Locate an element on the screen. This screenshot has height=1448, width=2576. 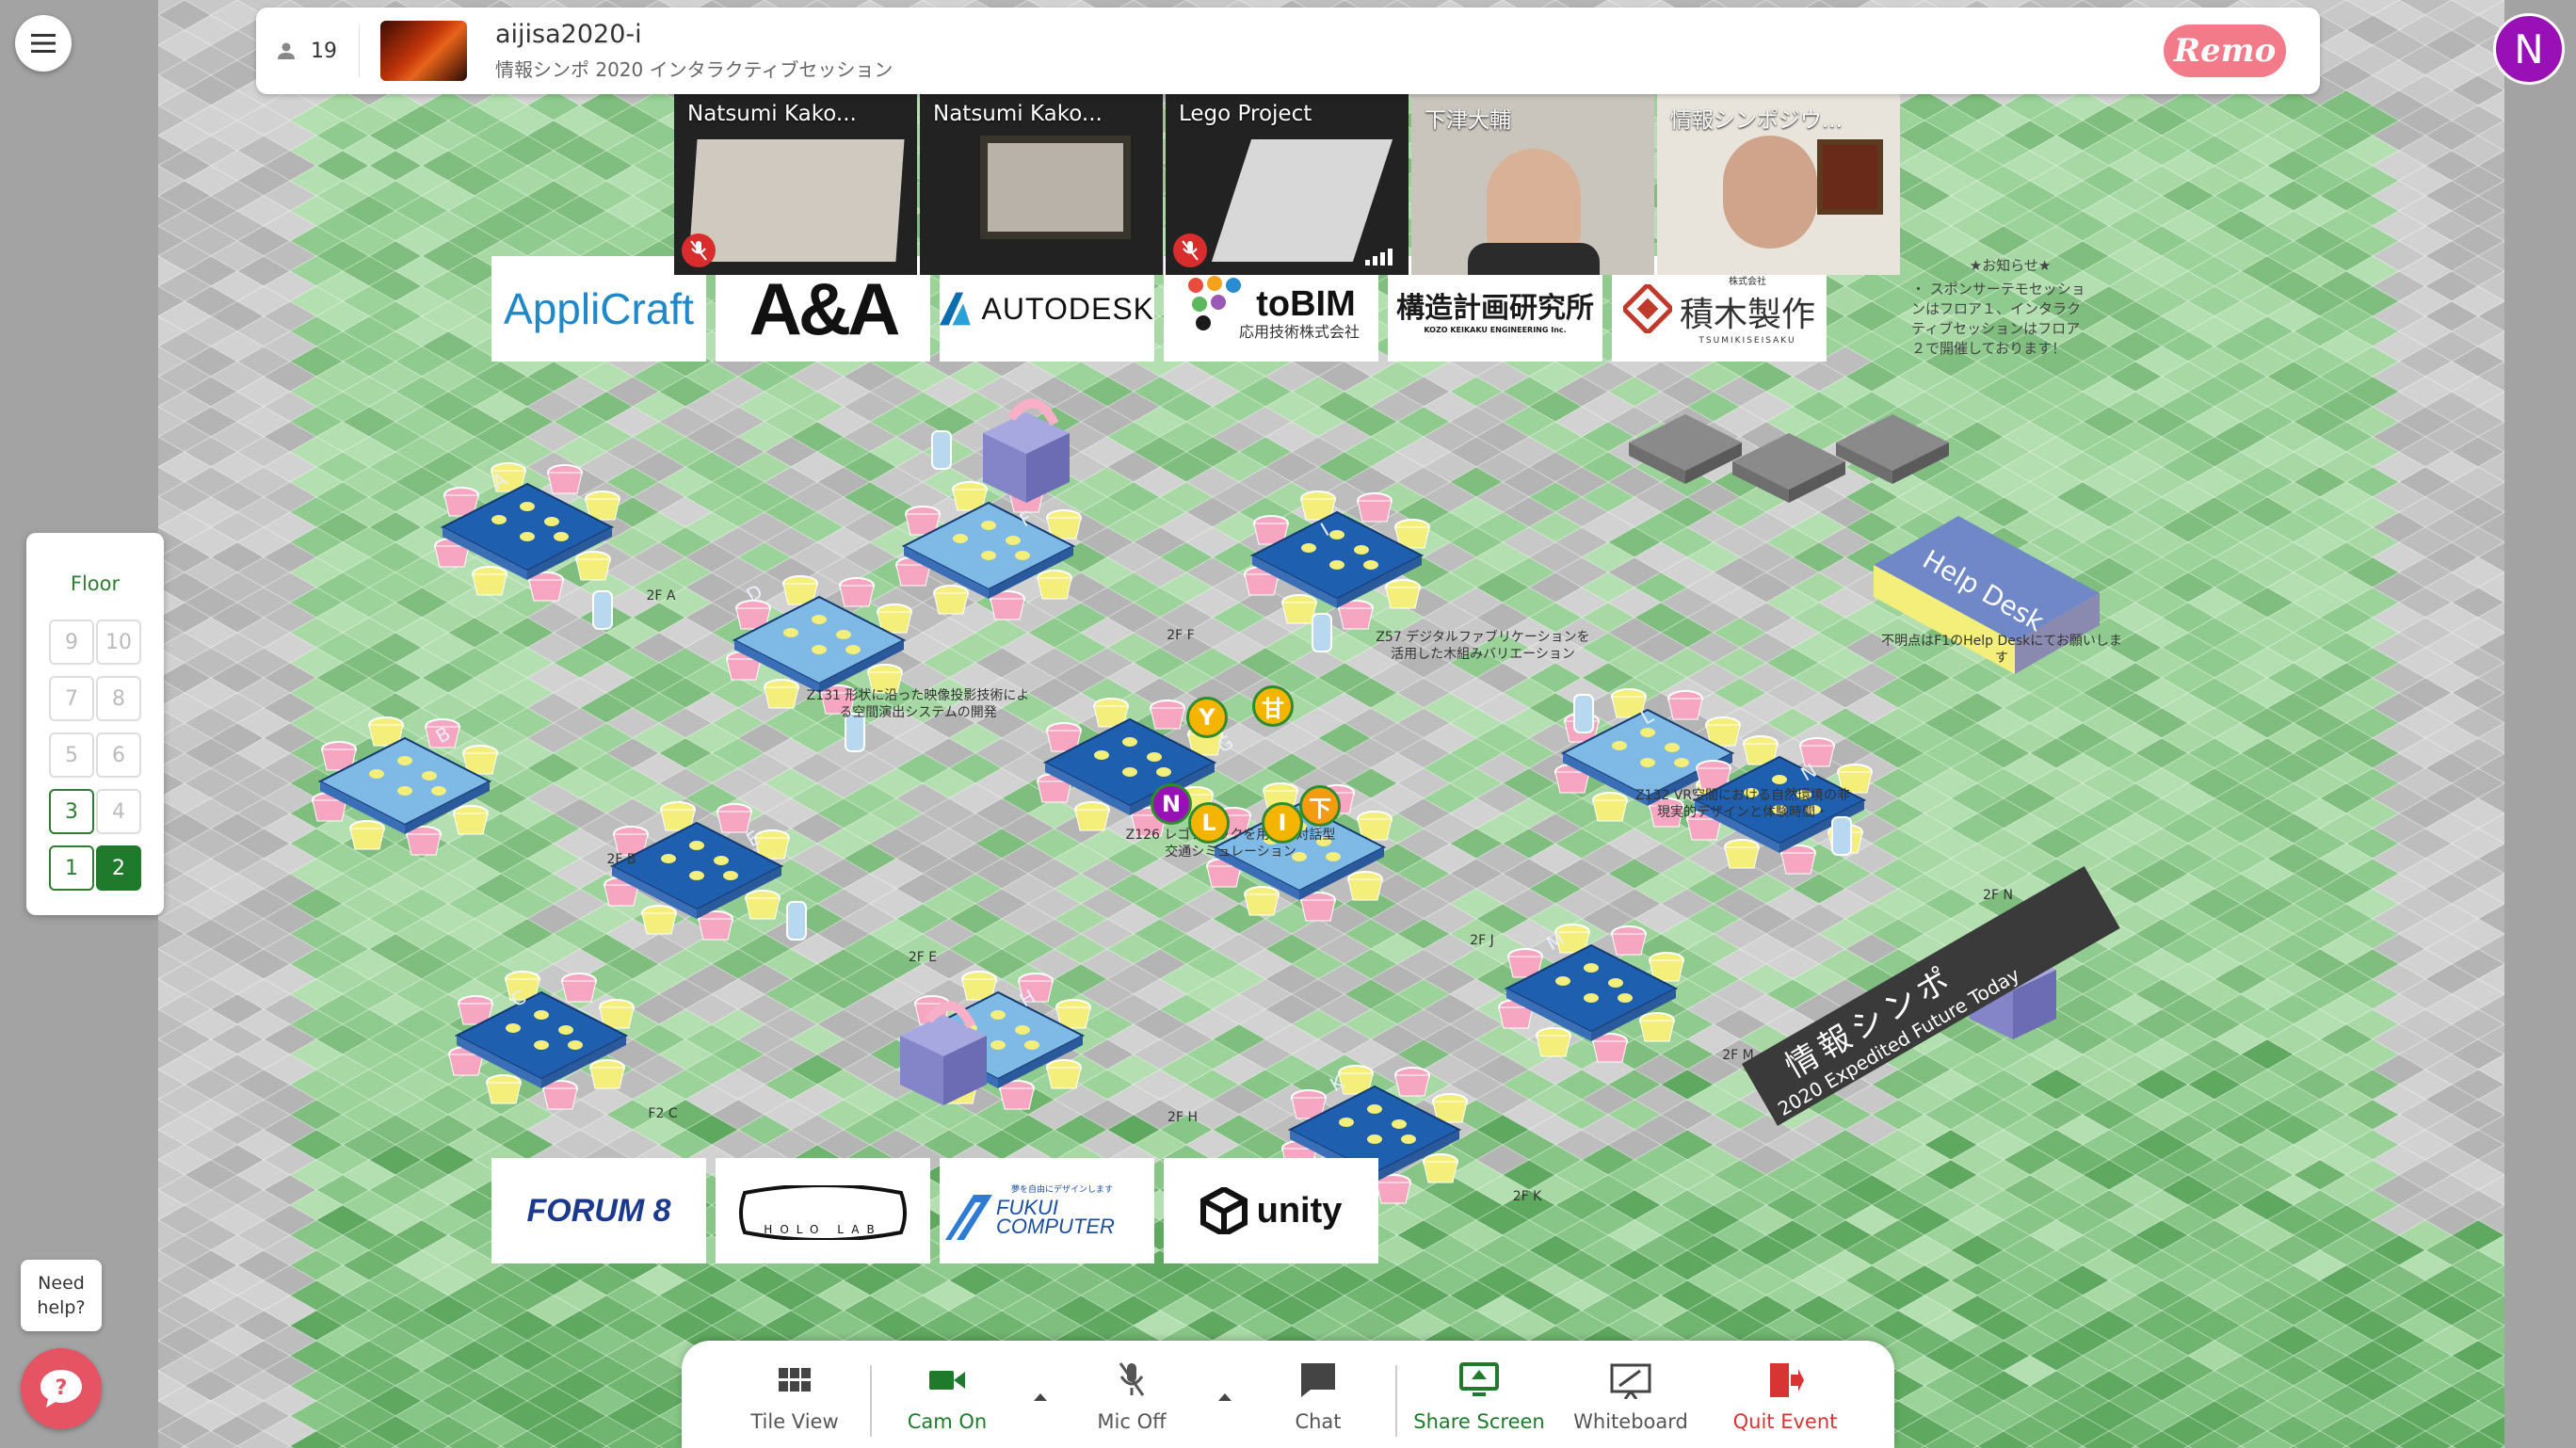
signal-icon is located at coordinates (1379, 257).